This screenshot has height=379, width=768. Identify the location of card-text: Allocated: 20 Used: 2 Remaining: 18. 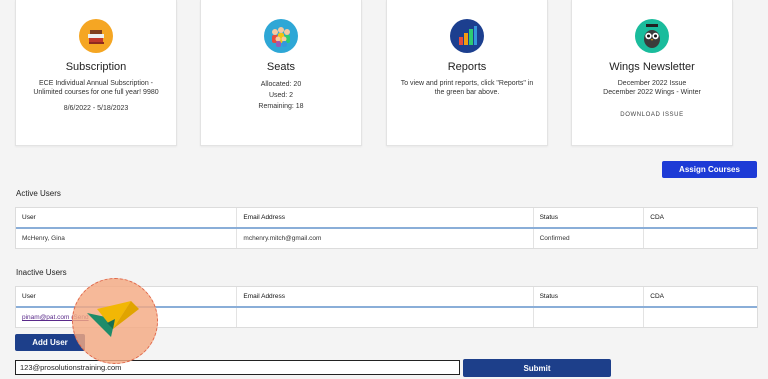
(281, 95).